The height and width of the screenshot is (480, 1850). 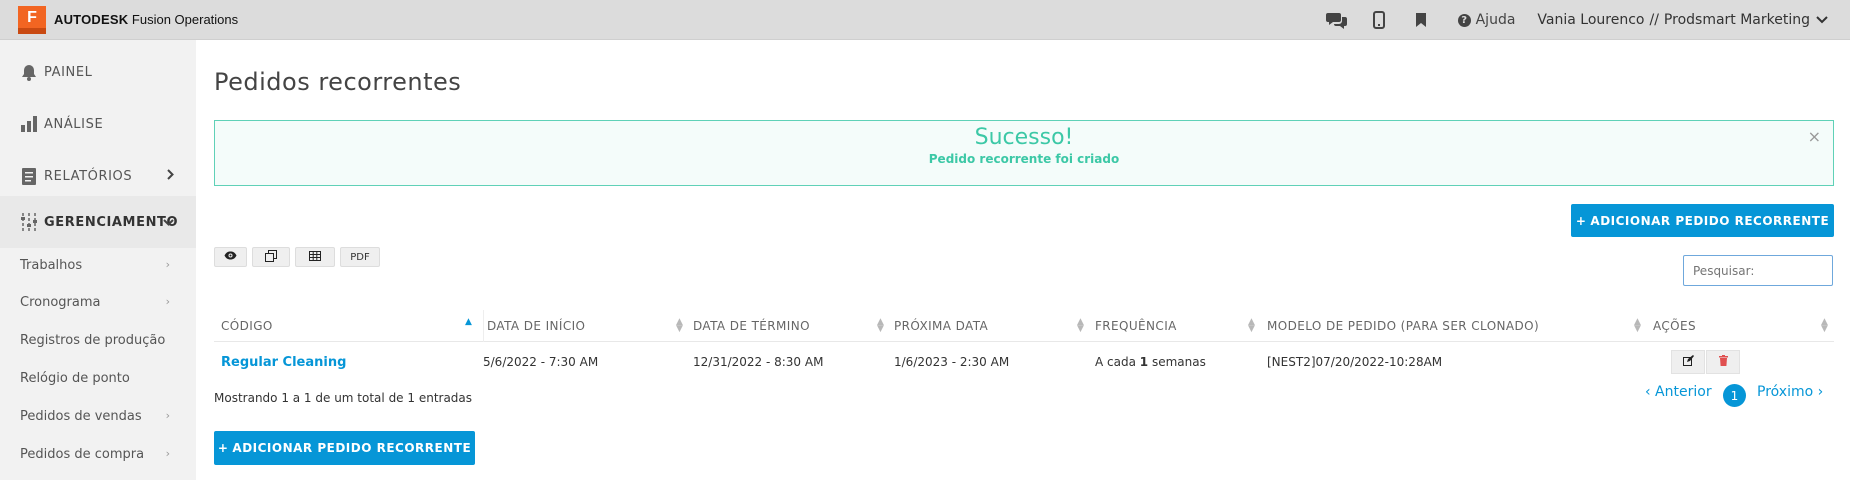 I want to click on view-button, so click(x=230, y=257).